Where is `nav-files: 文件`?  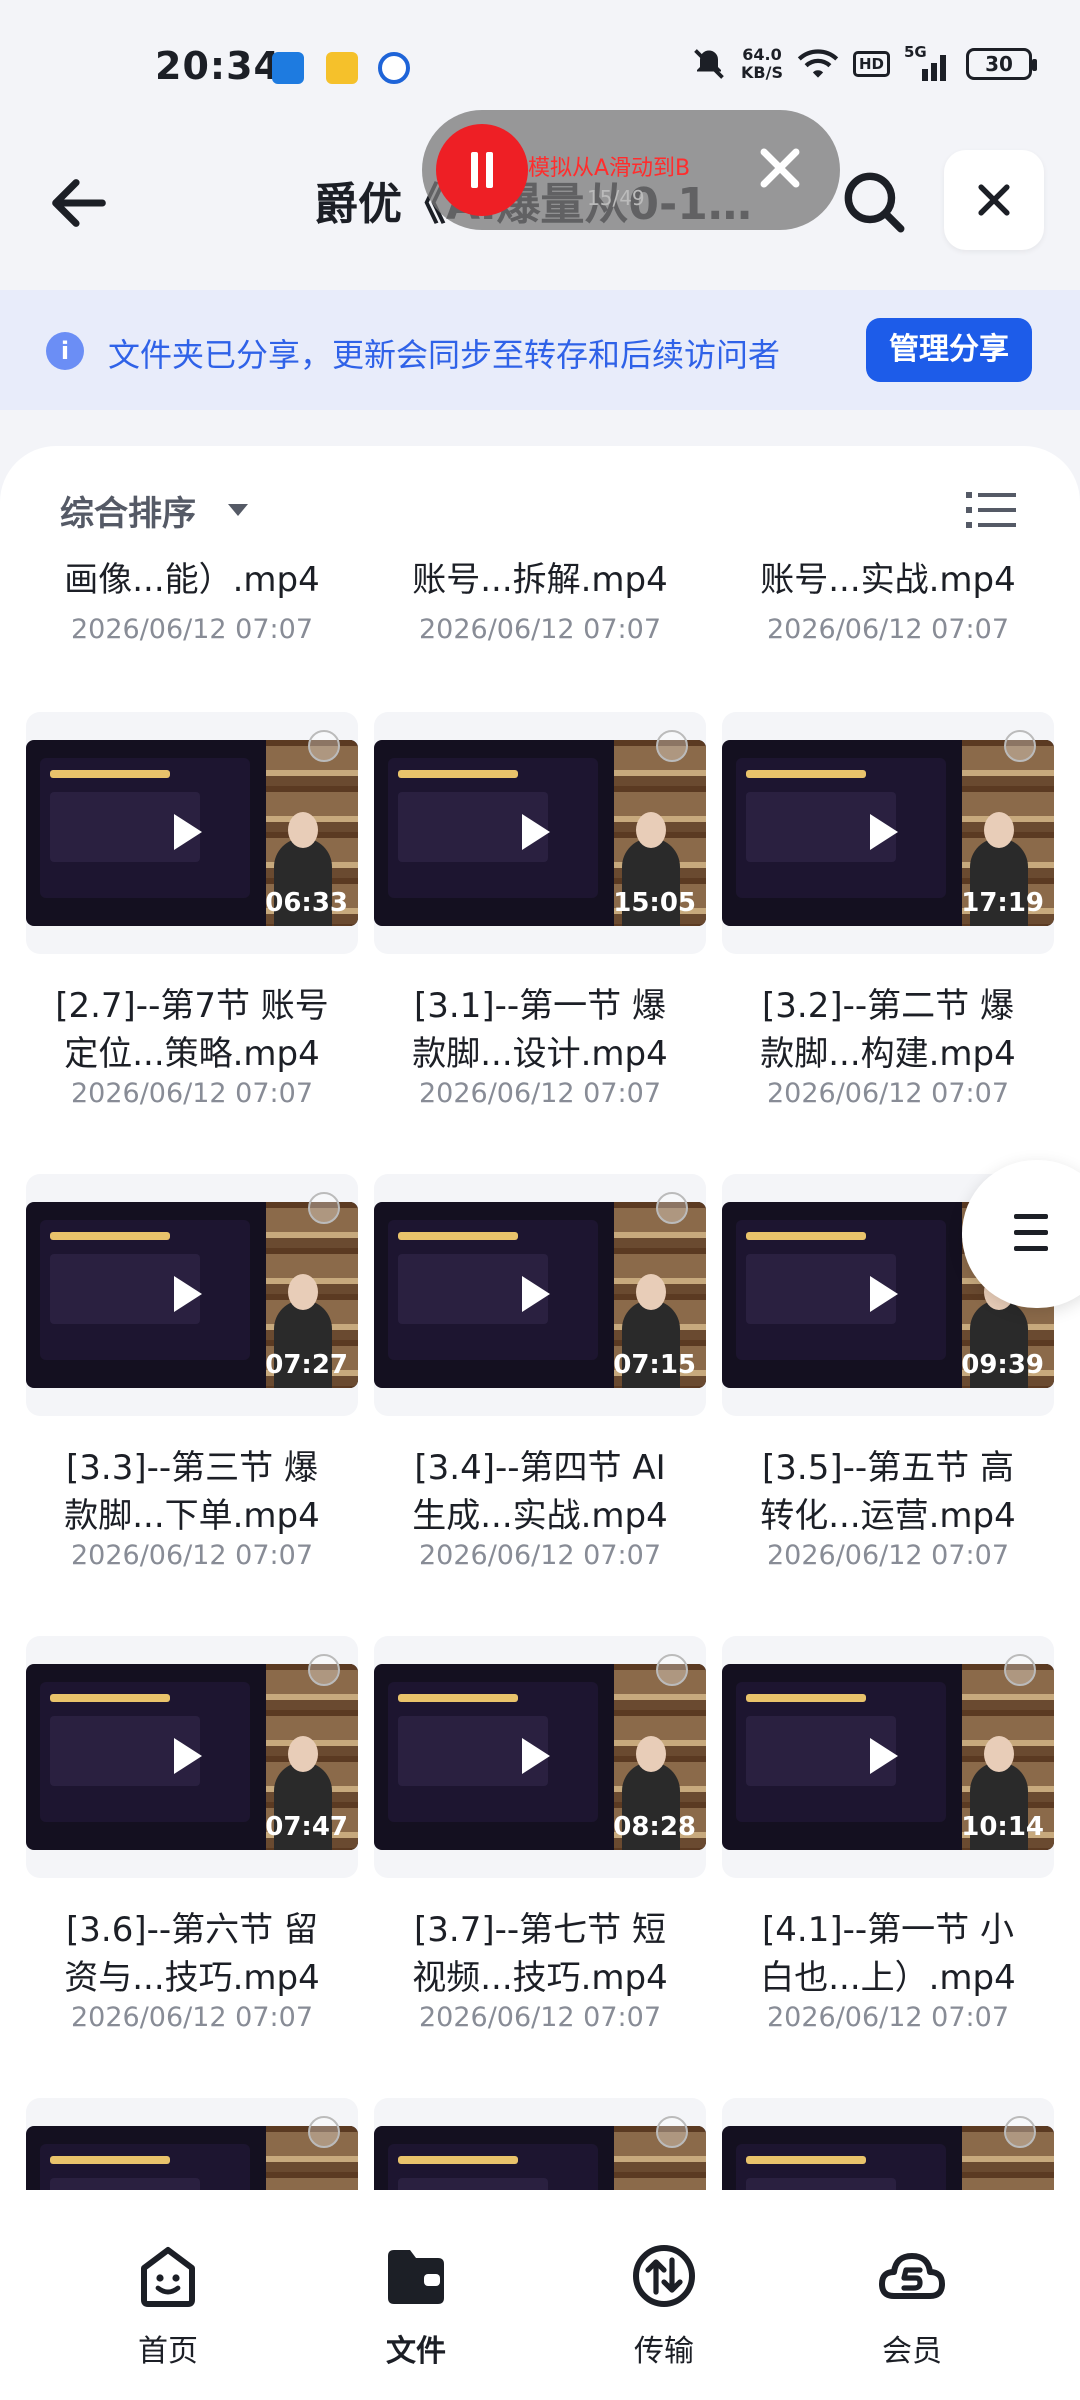
nav-files: 文件 is located at coordinates (416, 2305).